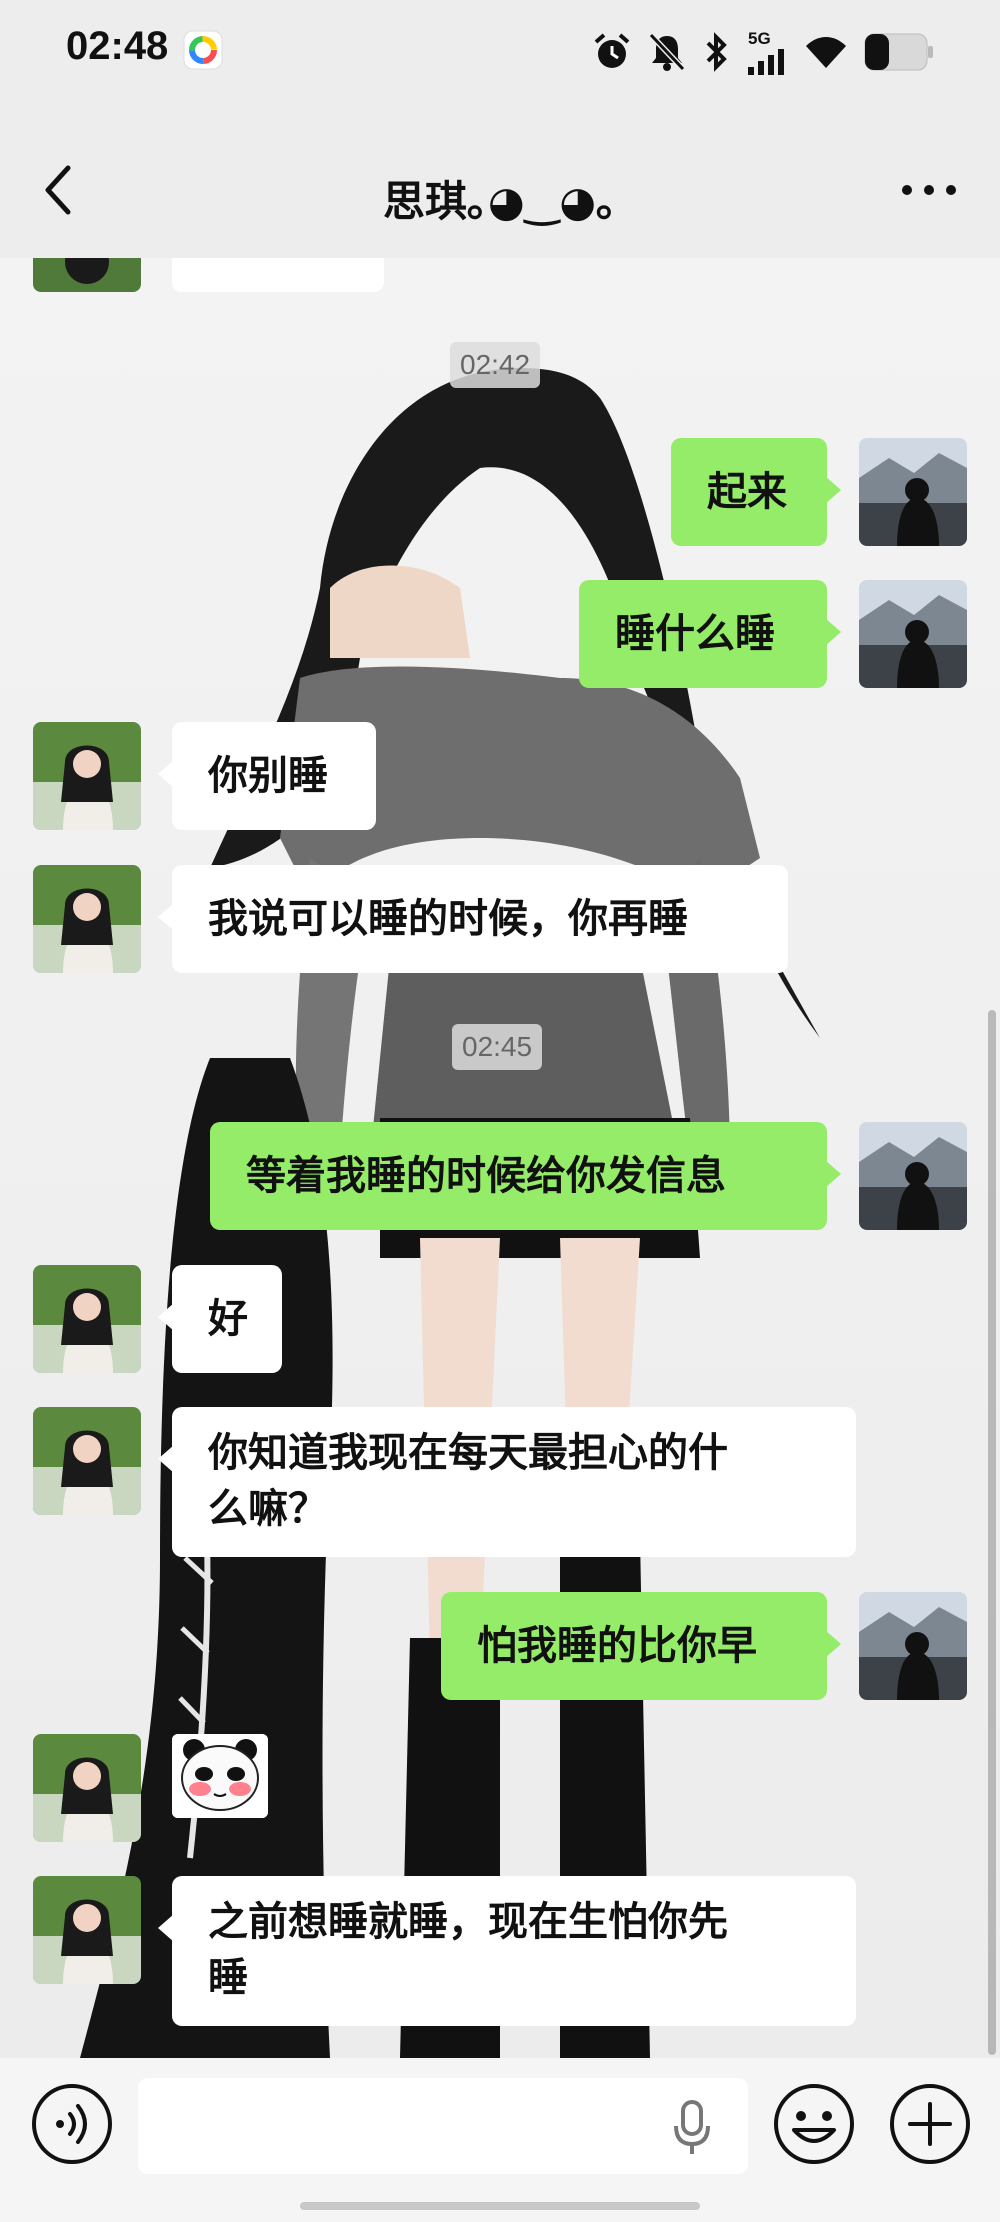  I want to click on status-time: 02:48, so click(117, 46).